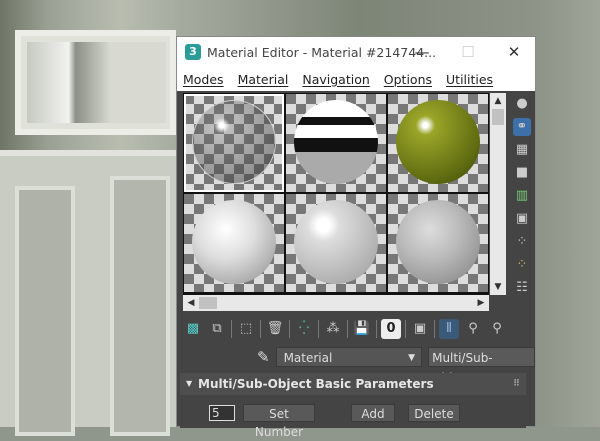  What do you see at coordinates (420, 329) in the screenshot?
I see `show-shaded-icon: ▣` at bounding box center [420, 329].